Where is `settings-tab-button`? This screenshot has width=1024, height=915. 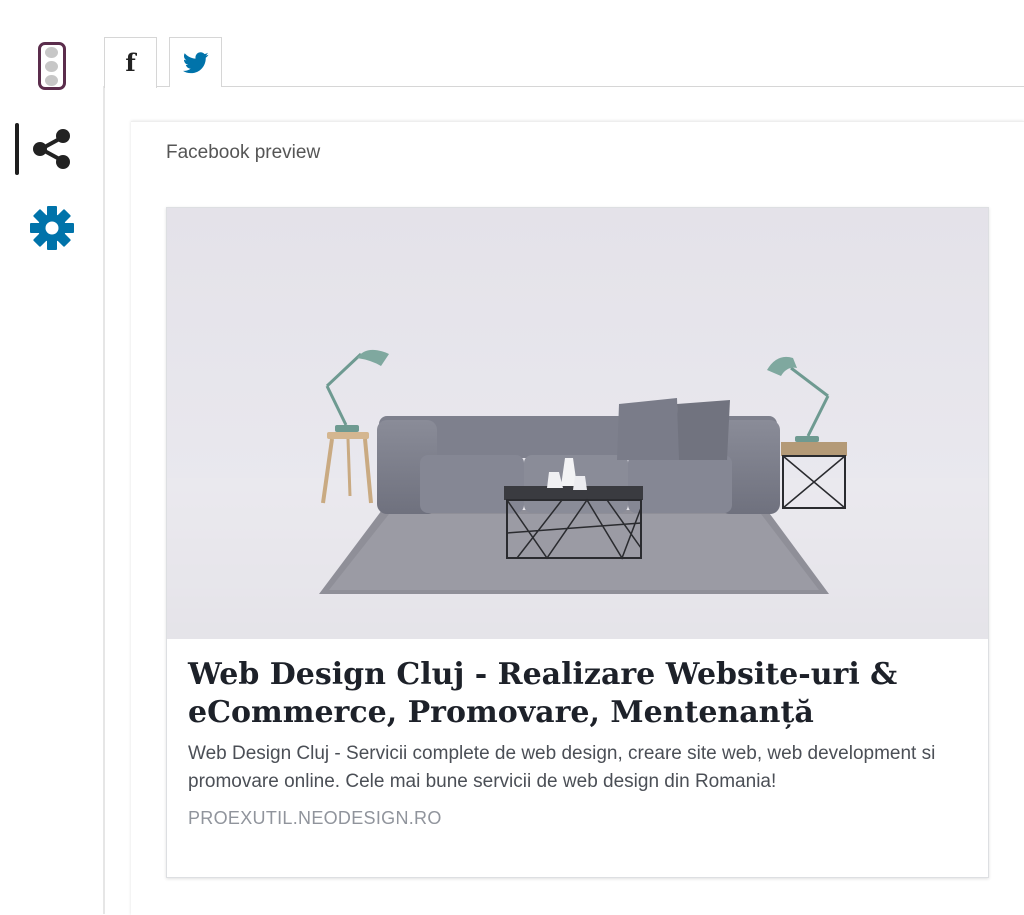 settings-tab-button is located at coordinates (51, 228).